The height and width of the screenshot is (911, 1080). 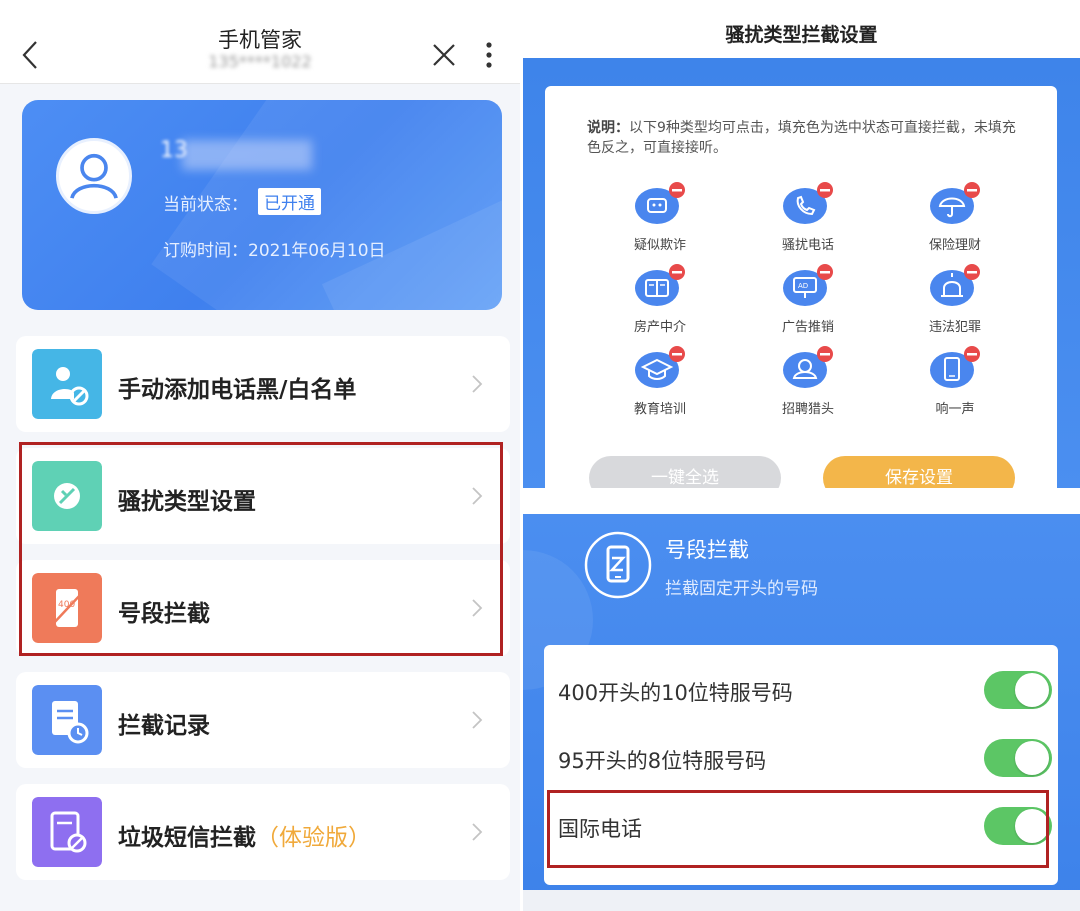 What do you see at coordinates (741, 589) in the screenshot?
I see `segment-subtitle: 拦截固定开头的号码` at bounding box center [741, 589].